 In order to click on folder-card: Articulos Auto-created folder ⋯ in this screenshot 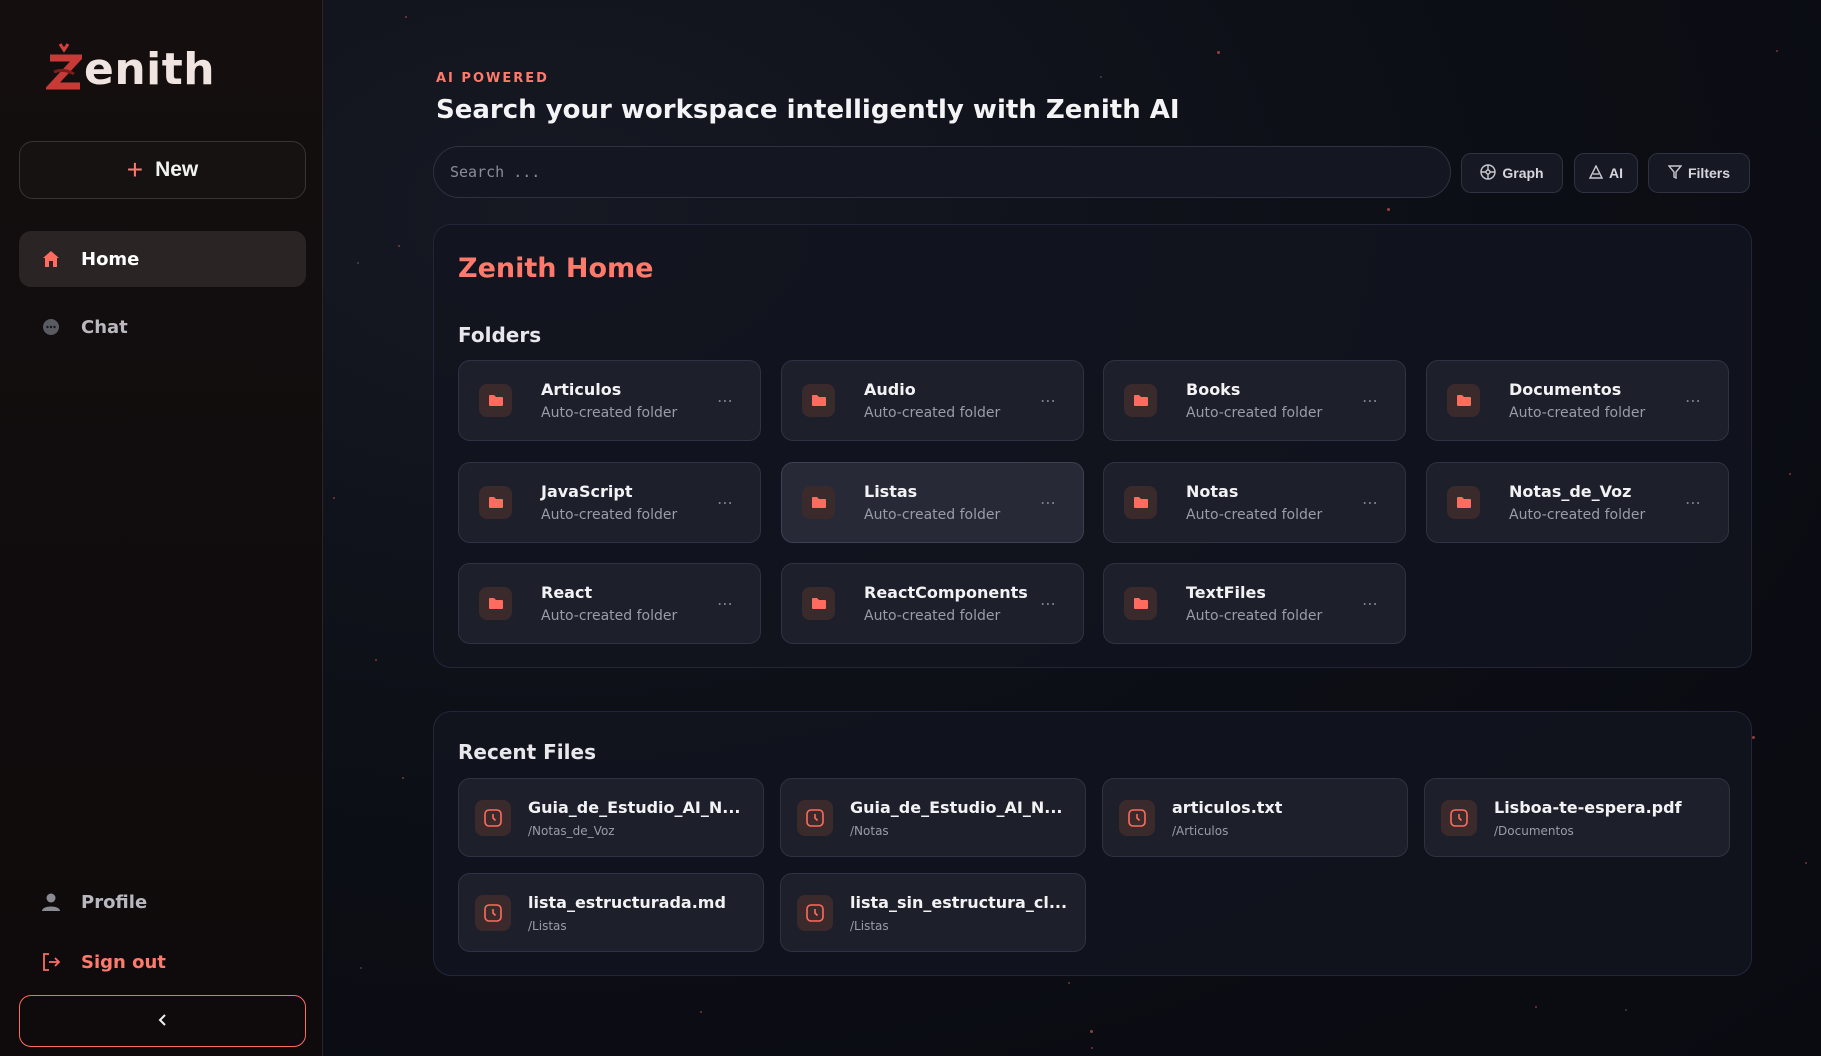, I will do `click(609, 400)`.